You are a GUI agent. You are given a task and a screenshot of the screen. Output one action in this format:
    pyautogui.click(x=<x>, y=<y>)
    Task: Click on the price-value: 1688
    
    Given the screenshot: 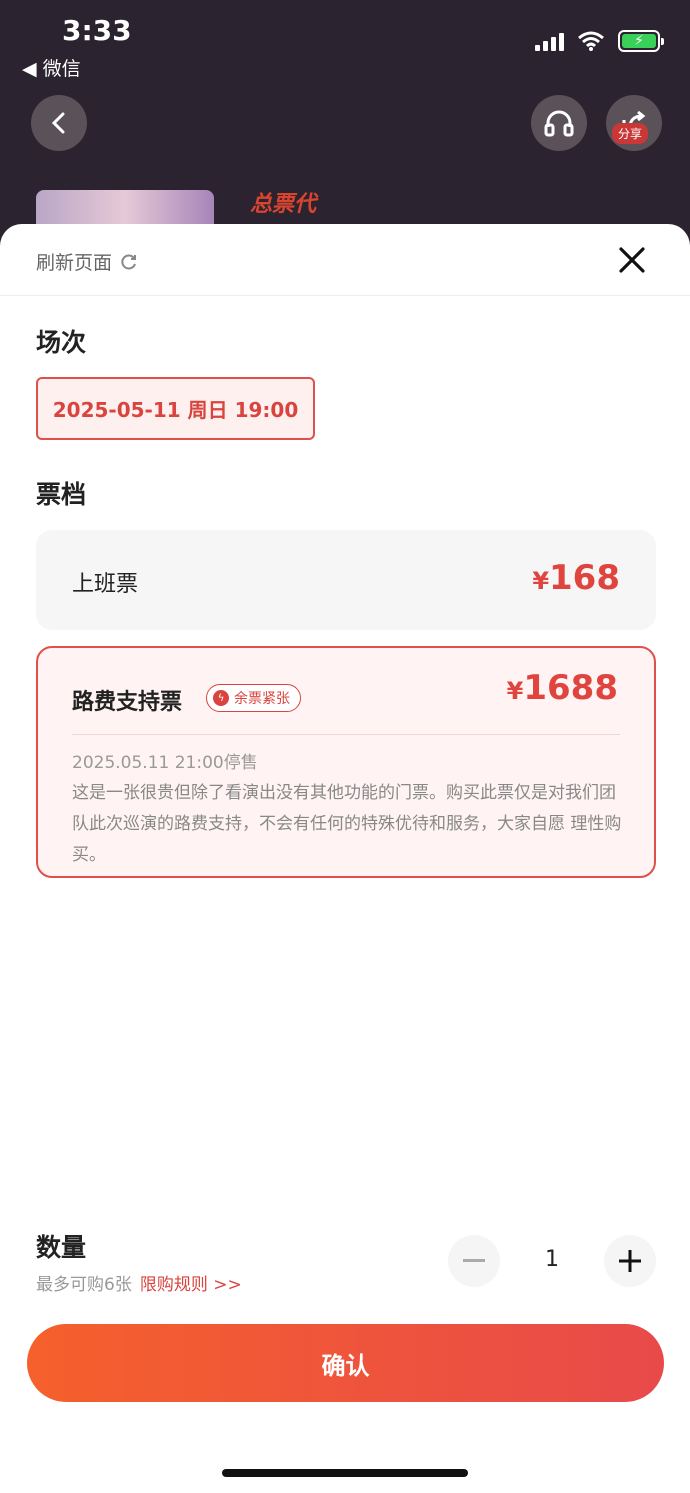 What is the action you would take?
    pyautogui.click(x=570, y=688)
    